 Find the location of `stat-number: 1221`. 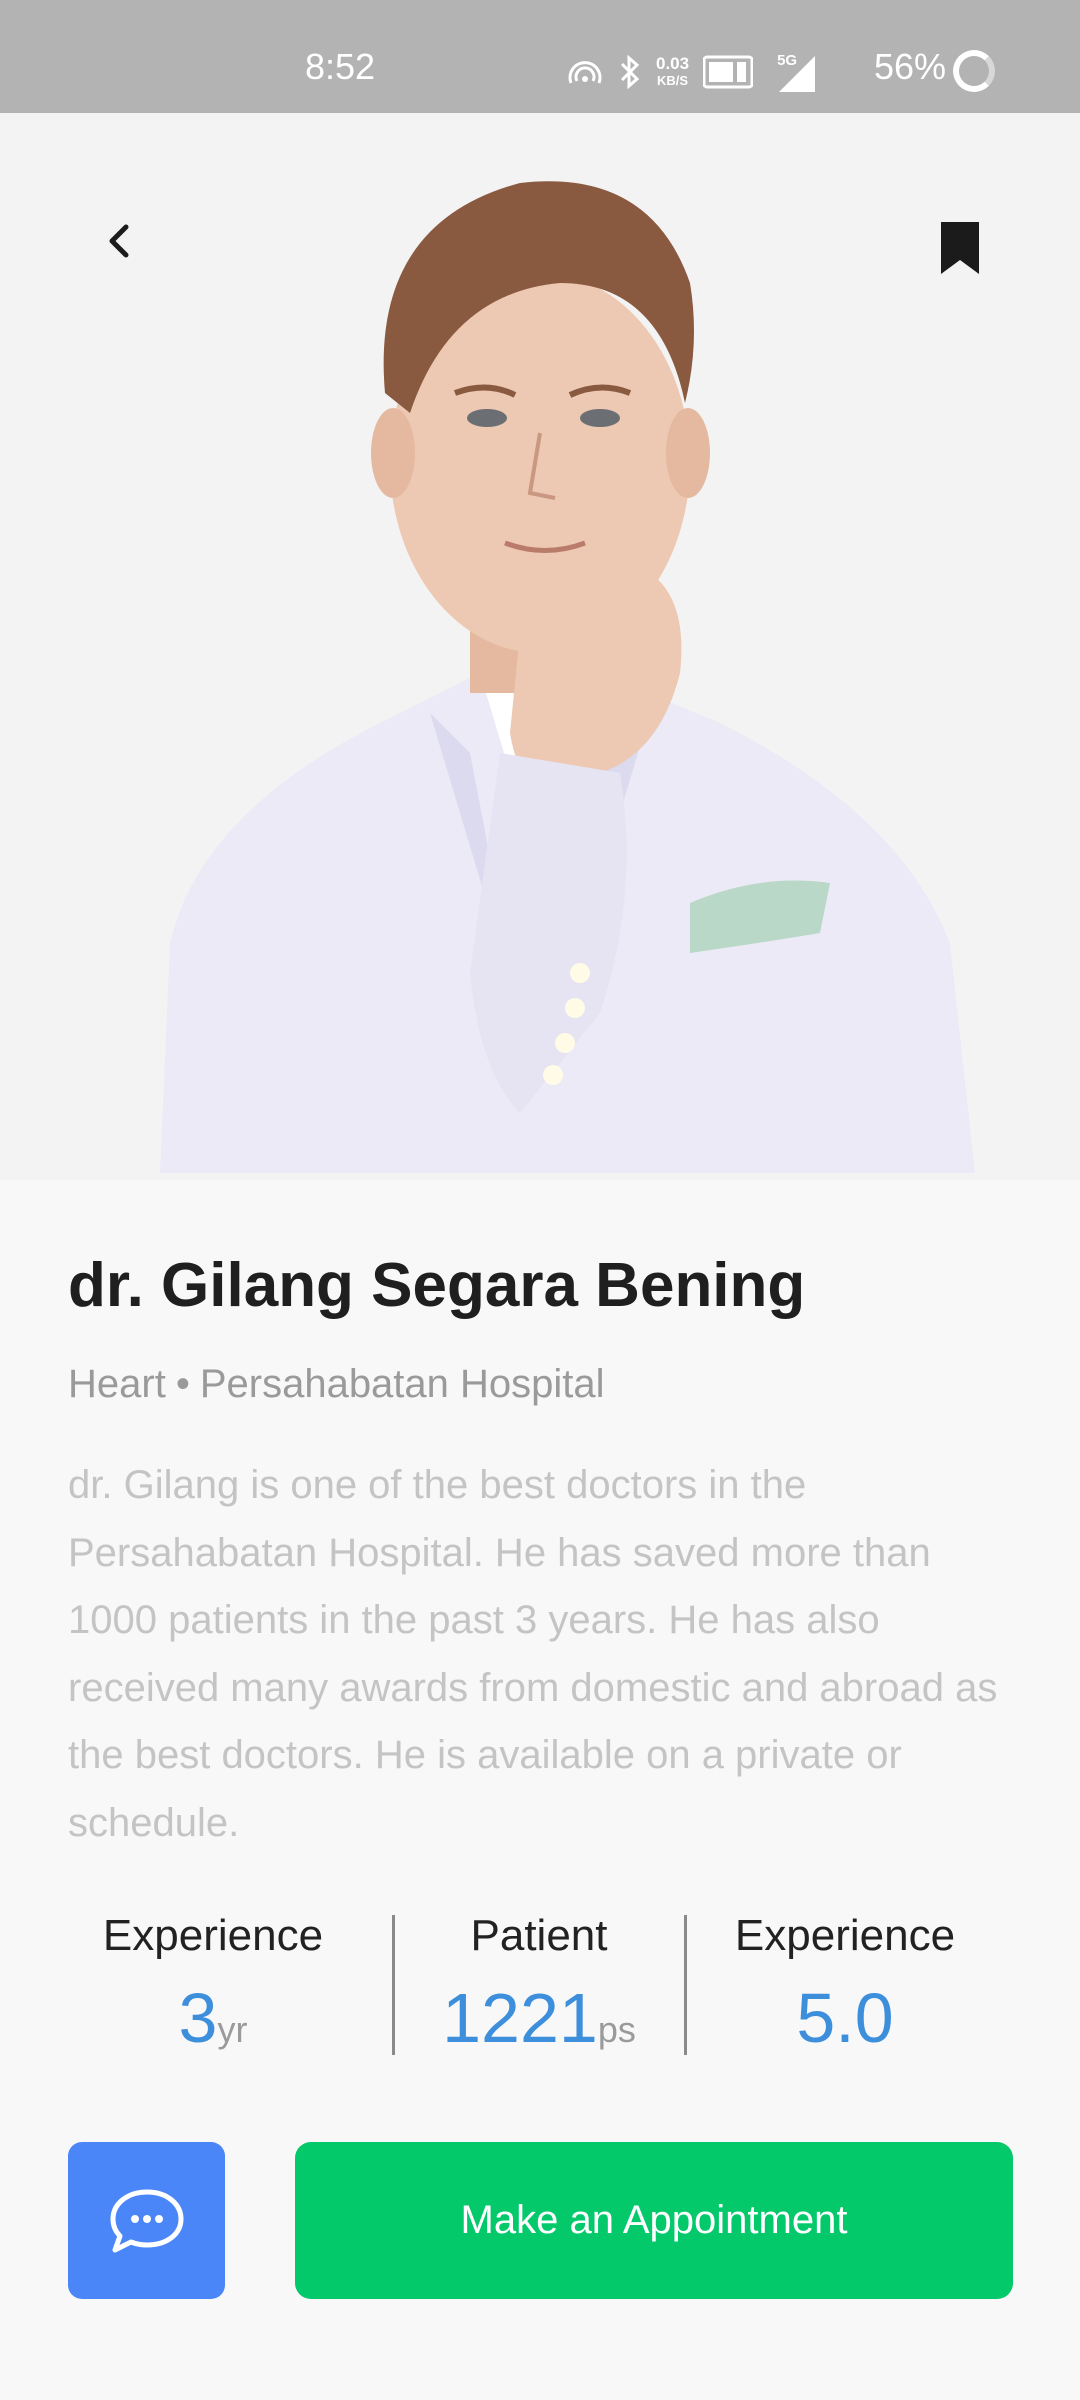

stat-number: 1221 is located at coordinates (520, 2018).